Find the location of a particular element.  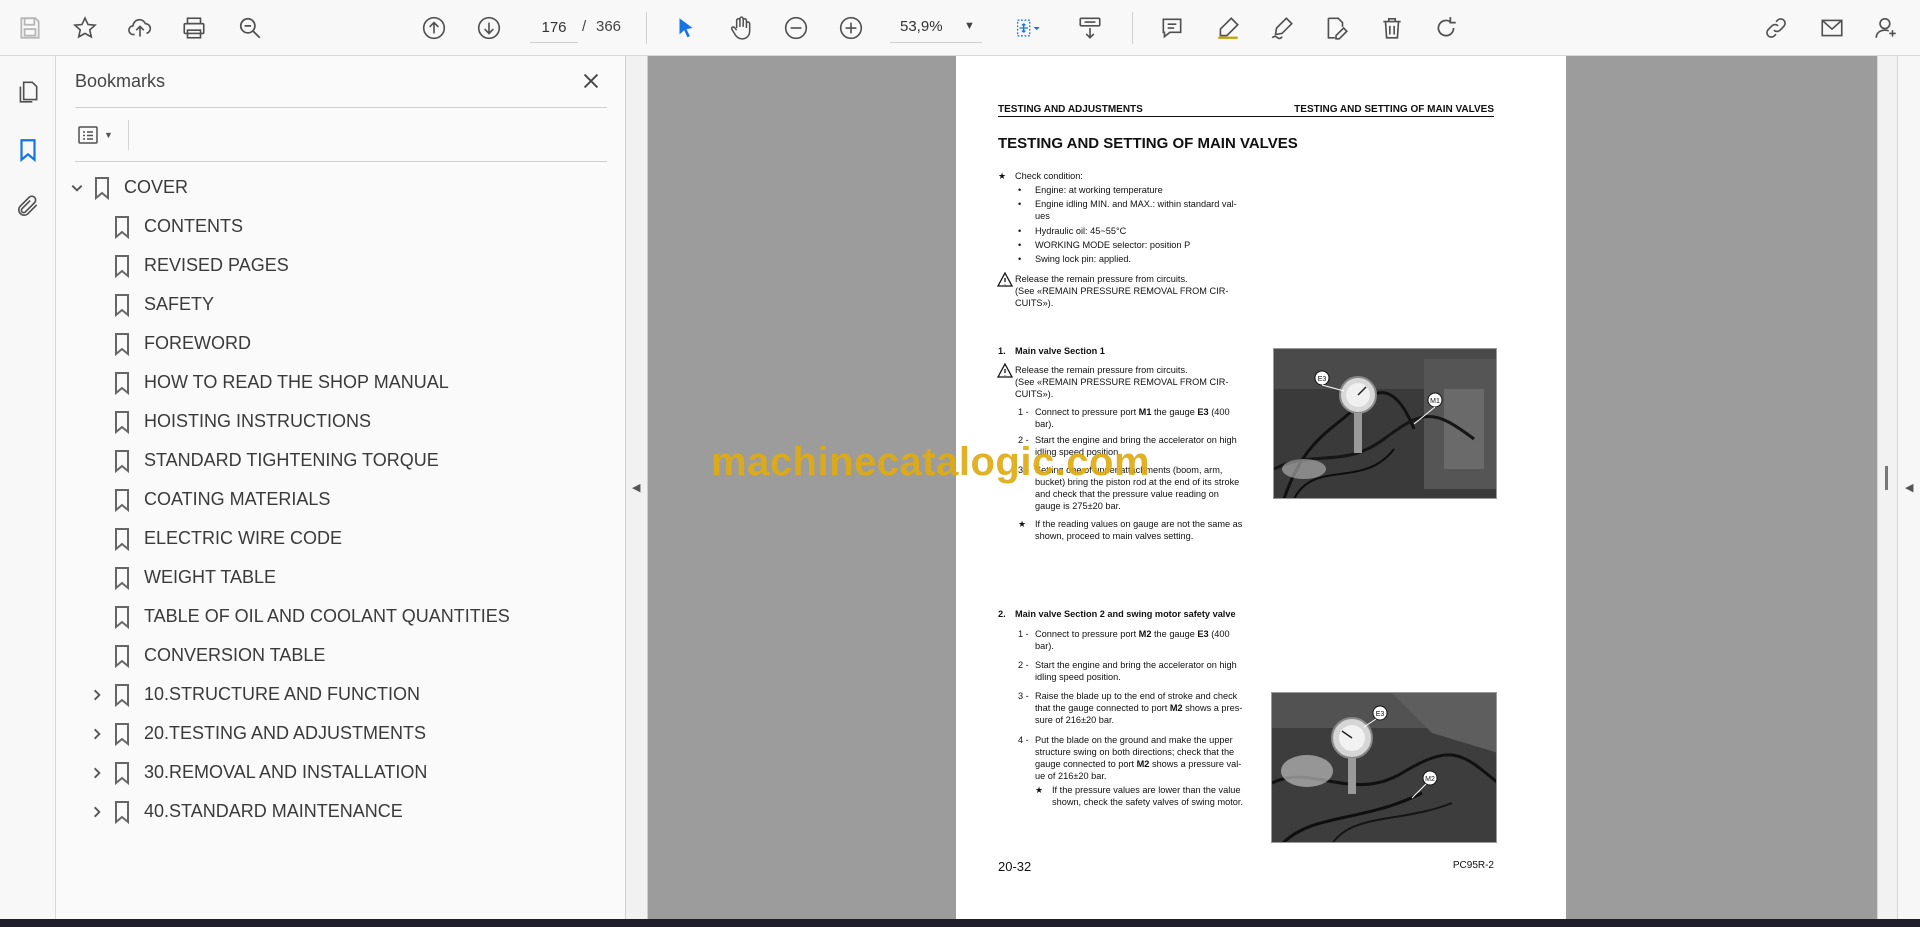

step-number: 4 - is located at coordinates (1023, 740).